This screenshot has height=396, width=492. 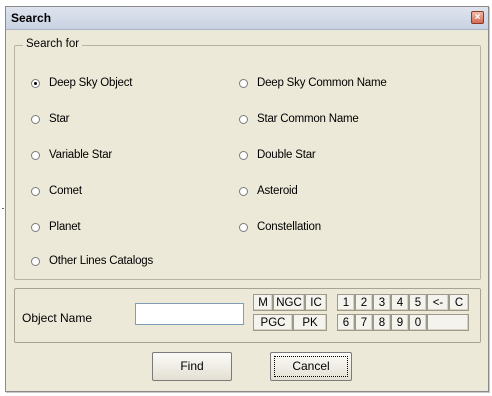 What do you see at coordinates (322, 83) in the screenshot?
I see `radio-label: Deep Sky Common Name` at bounding box center [322, 83].